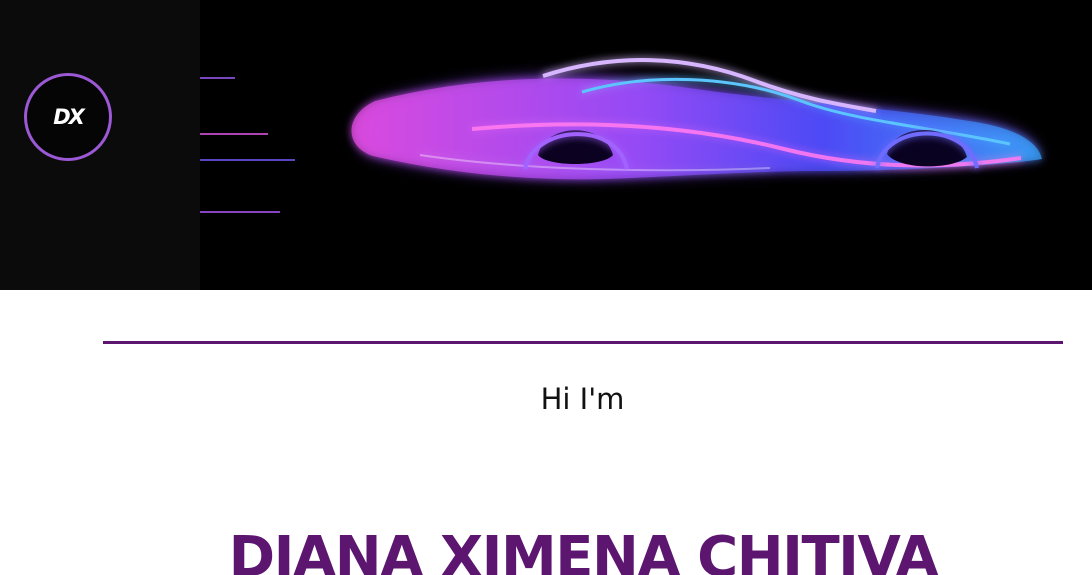 This screenshot has width=1092, height=575. I want to click on profile-name: DIANA XIMENA CHITIVA, so click(583, 549).